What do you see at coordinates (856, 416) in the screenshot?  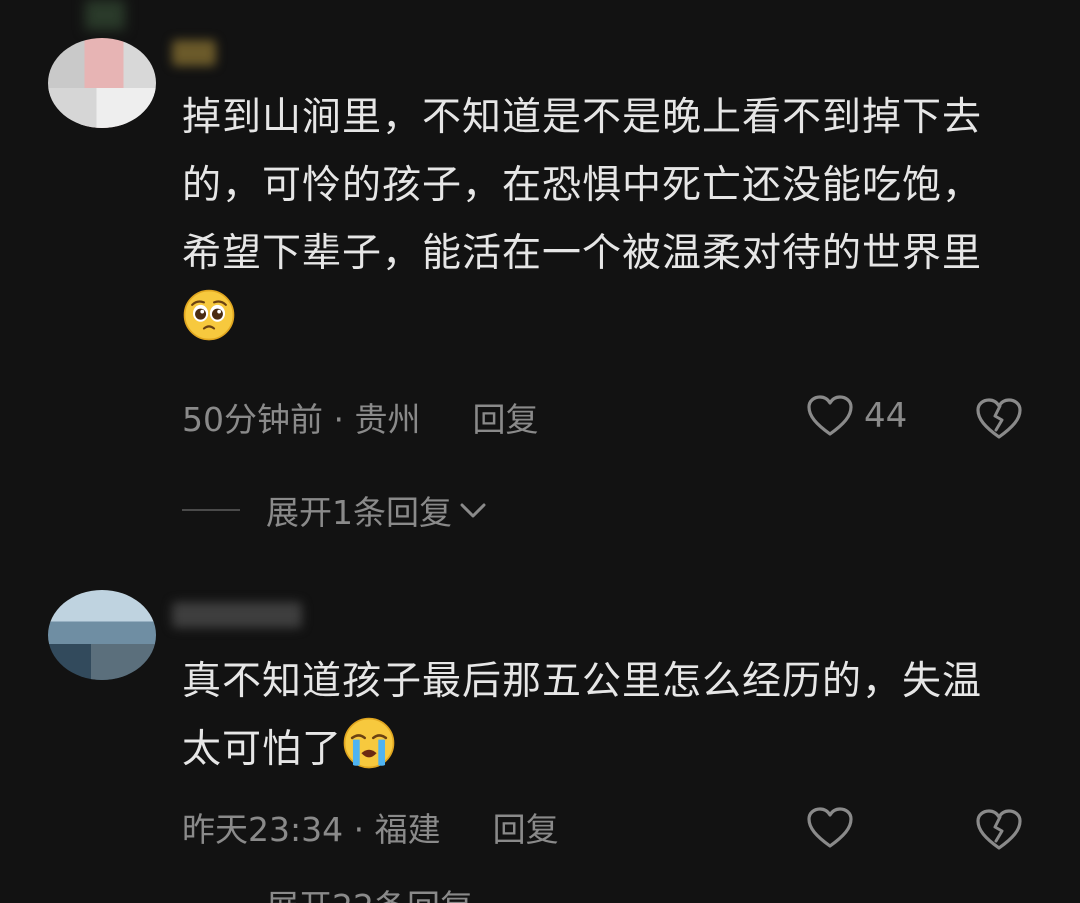 I see `like-button: 44` at bounding box center [856, 416].